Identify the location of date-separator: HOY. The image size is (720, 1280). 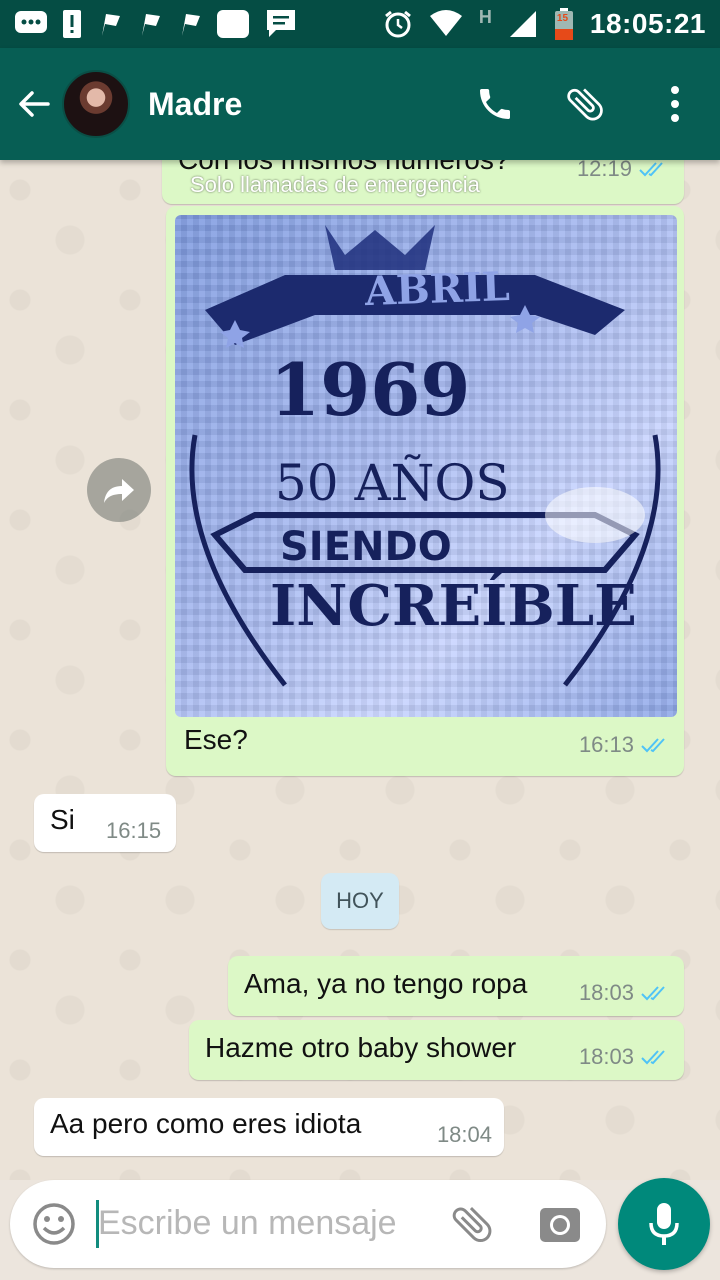
(360, 901).